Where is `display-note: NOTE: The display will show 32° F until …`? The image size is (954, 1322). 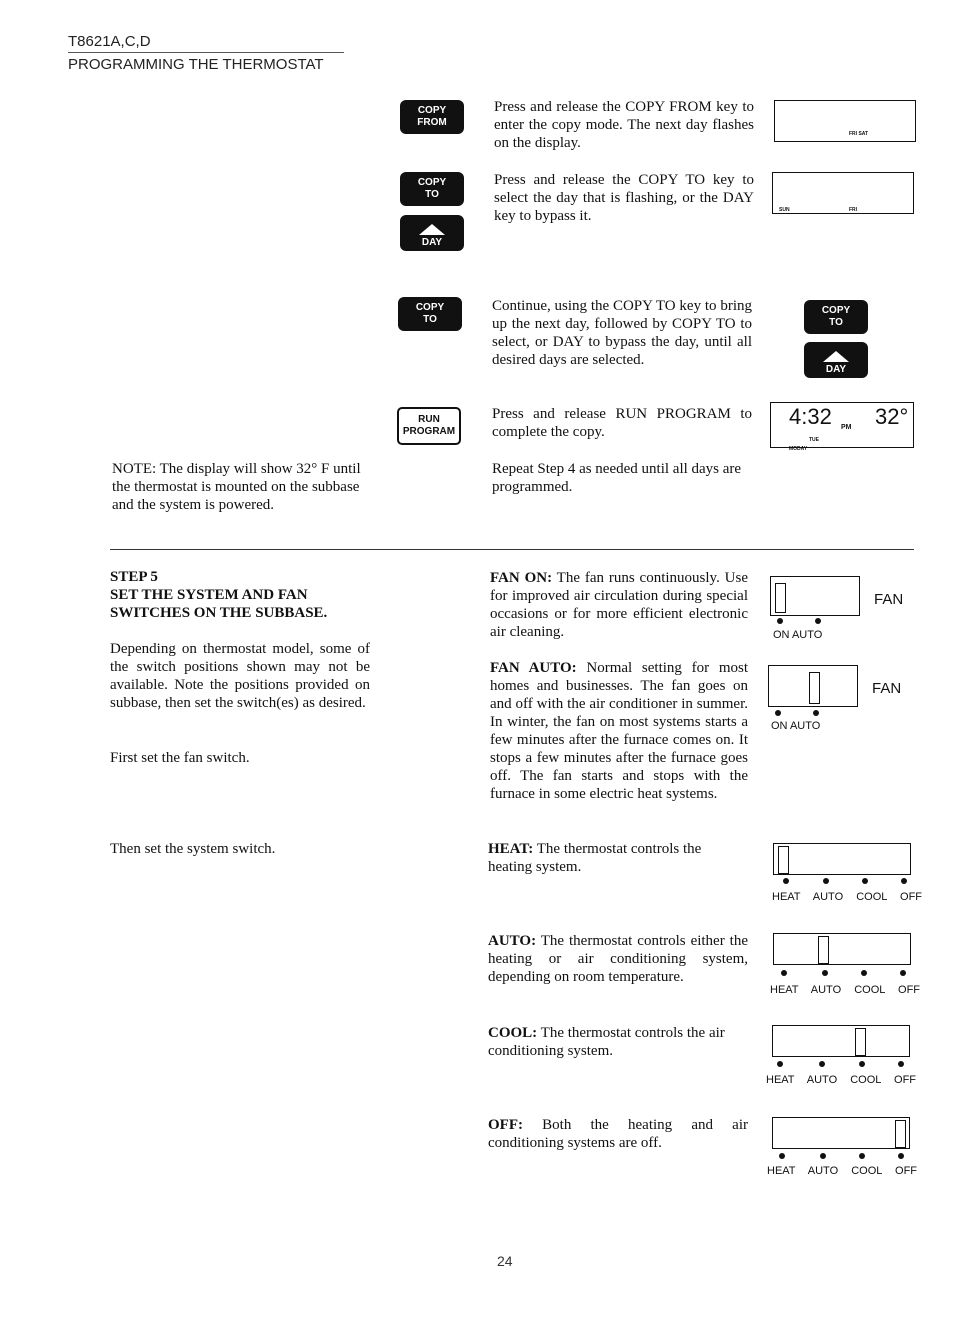 display-note: NOTE: The display will show 32° F until … is located at coordinates (236, 487).